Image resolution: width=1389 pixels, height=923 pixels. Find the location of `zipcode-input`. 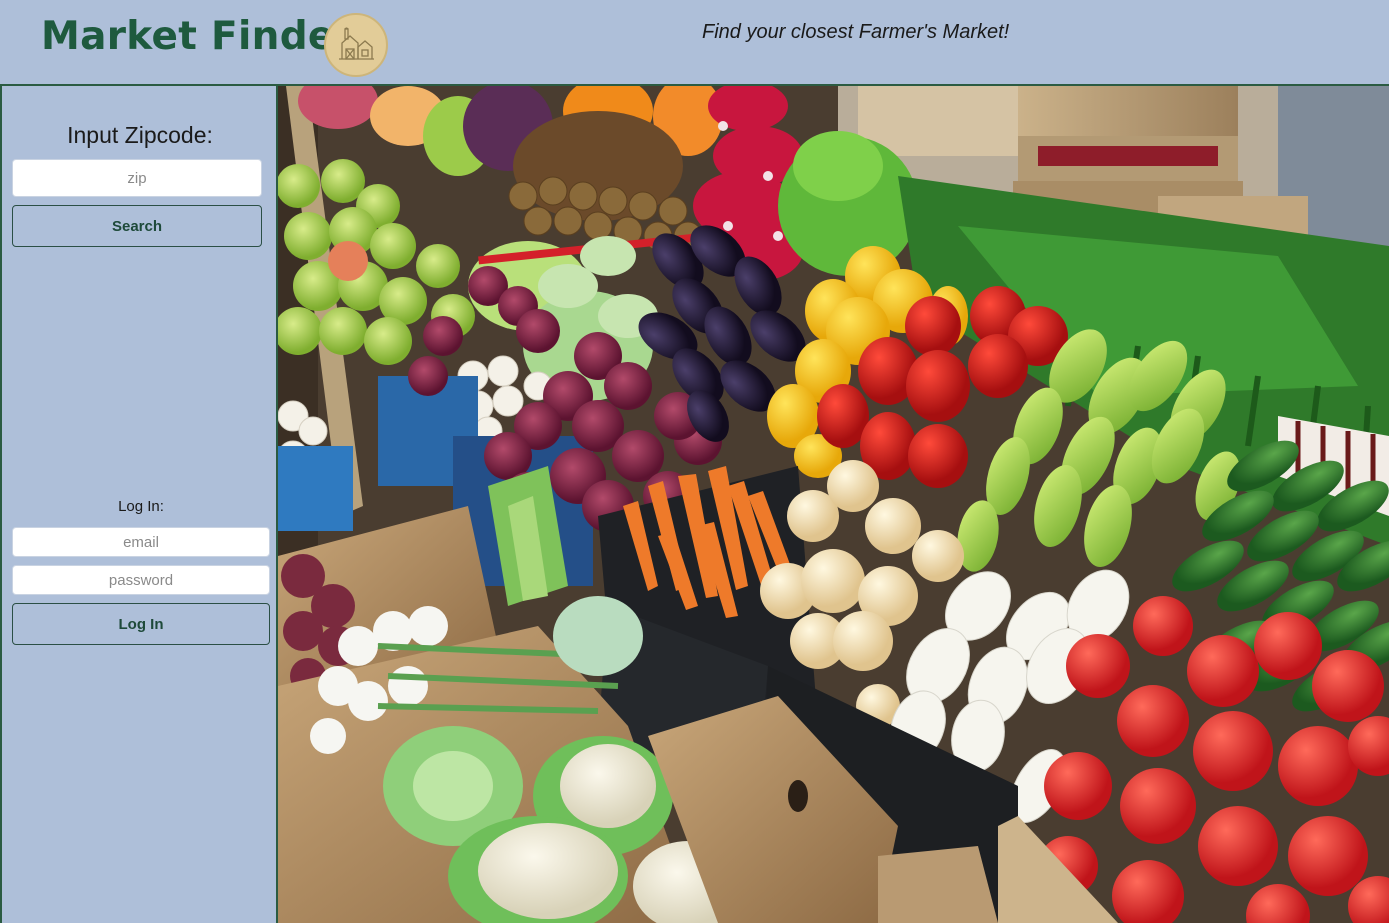

zipcode-input is located at coordinates (137, 178).